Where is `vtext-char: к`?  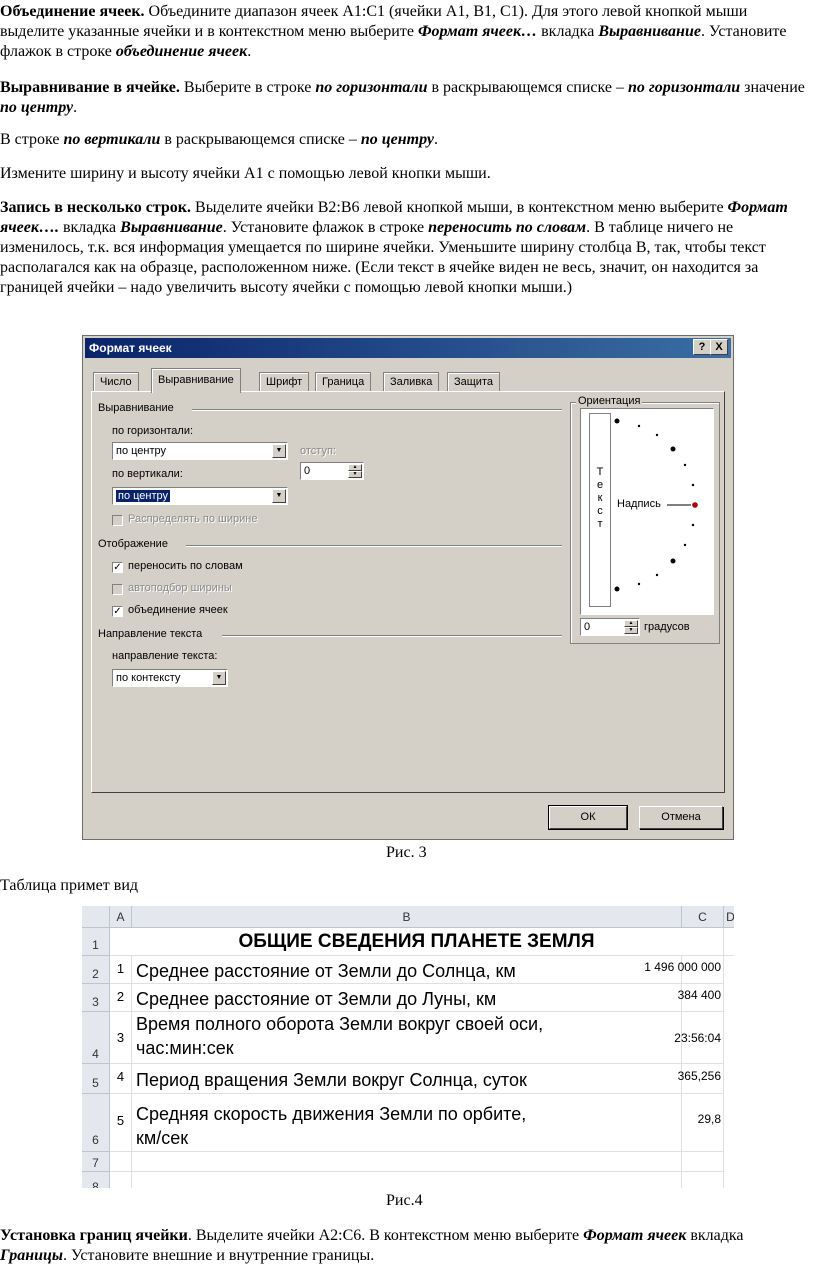 vtext-char: к is located at coordinates (600, 498).